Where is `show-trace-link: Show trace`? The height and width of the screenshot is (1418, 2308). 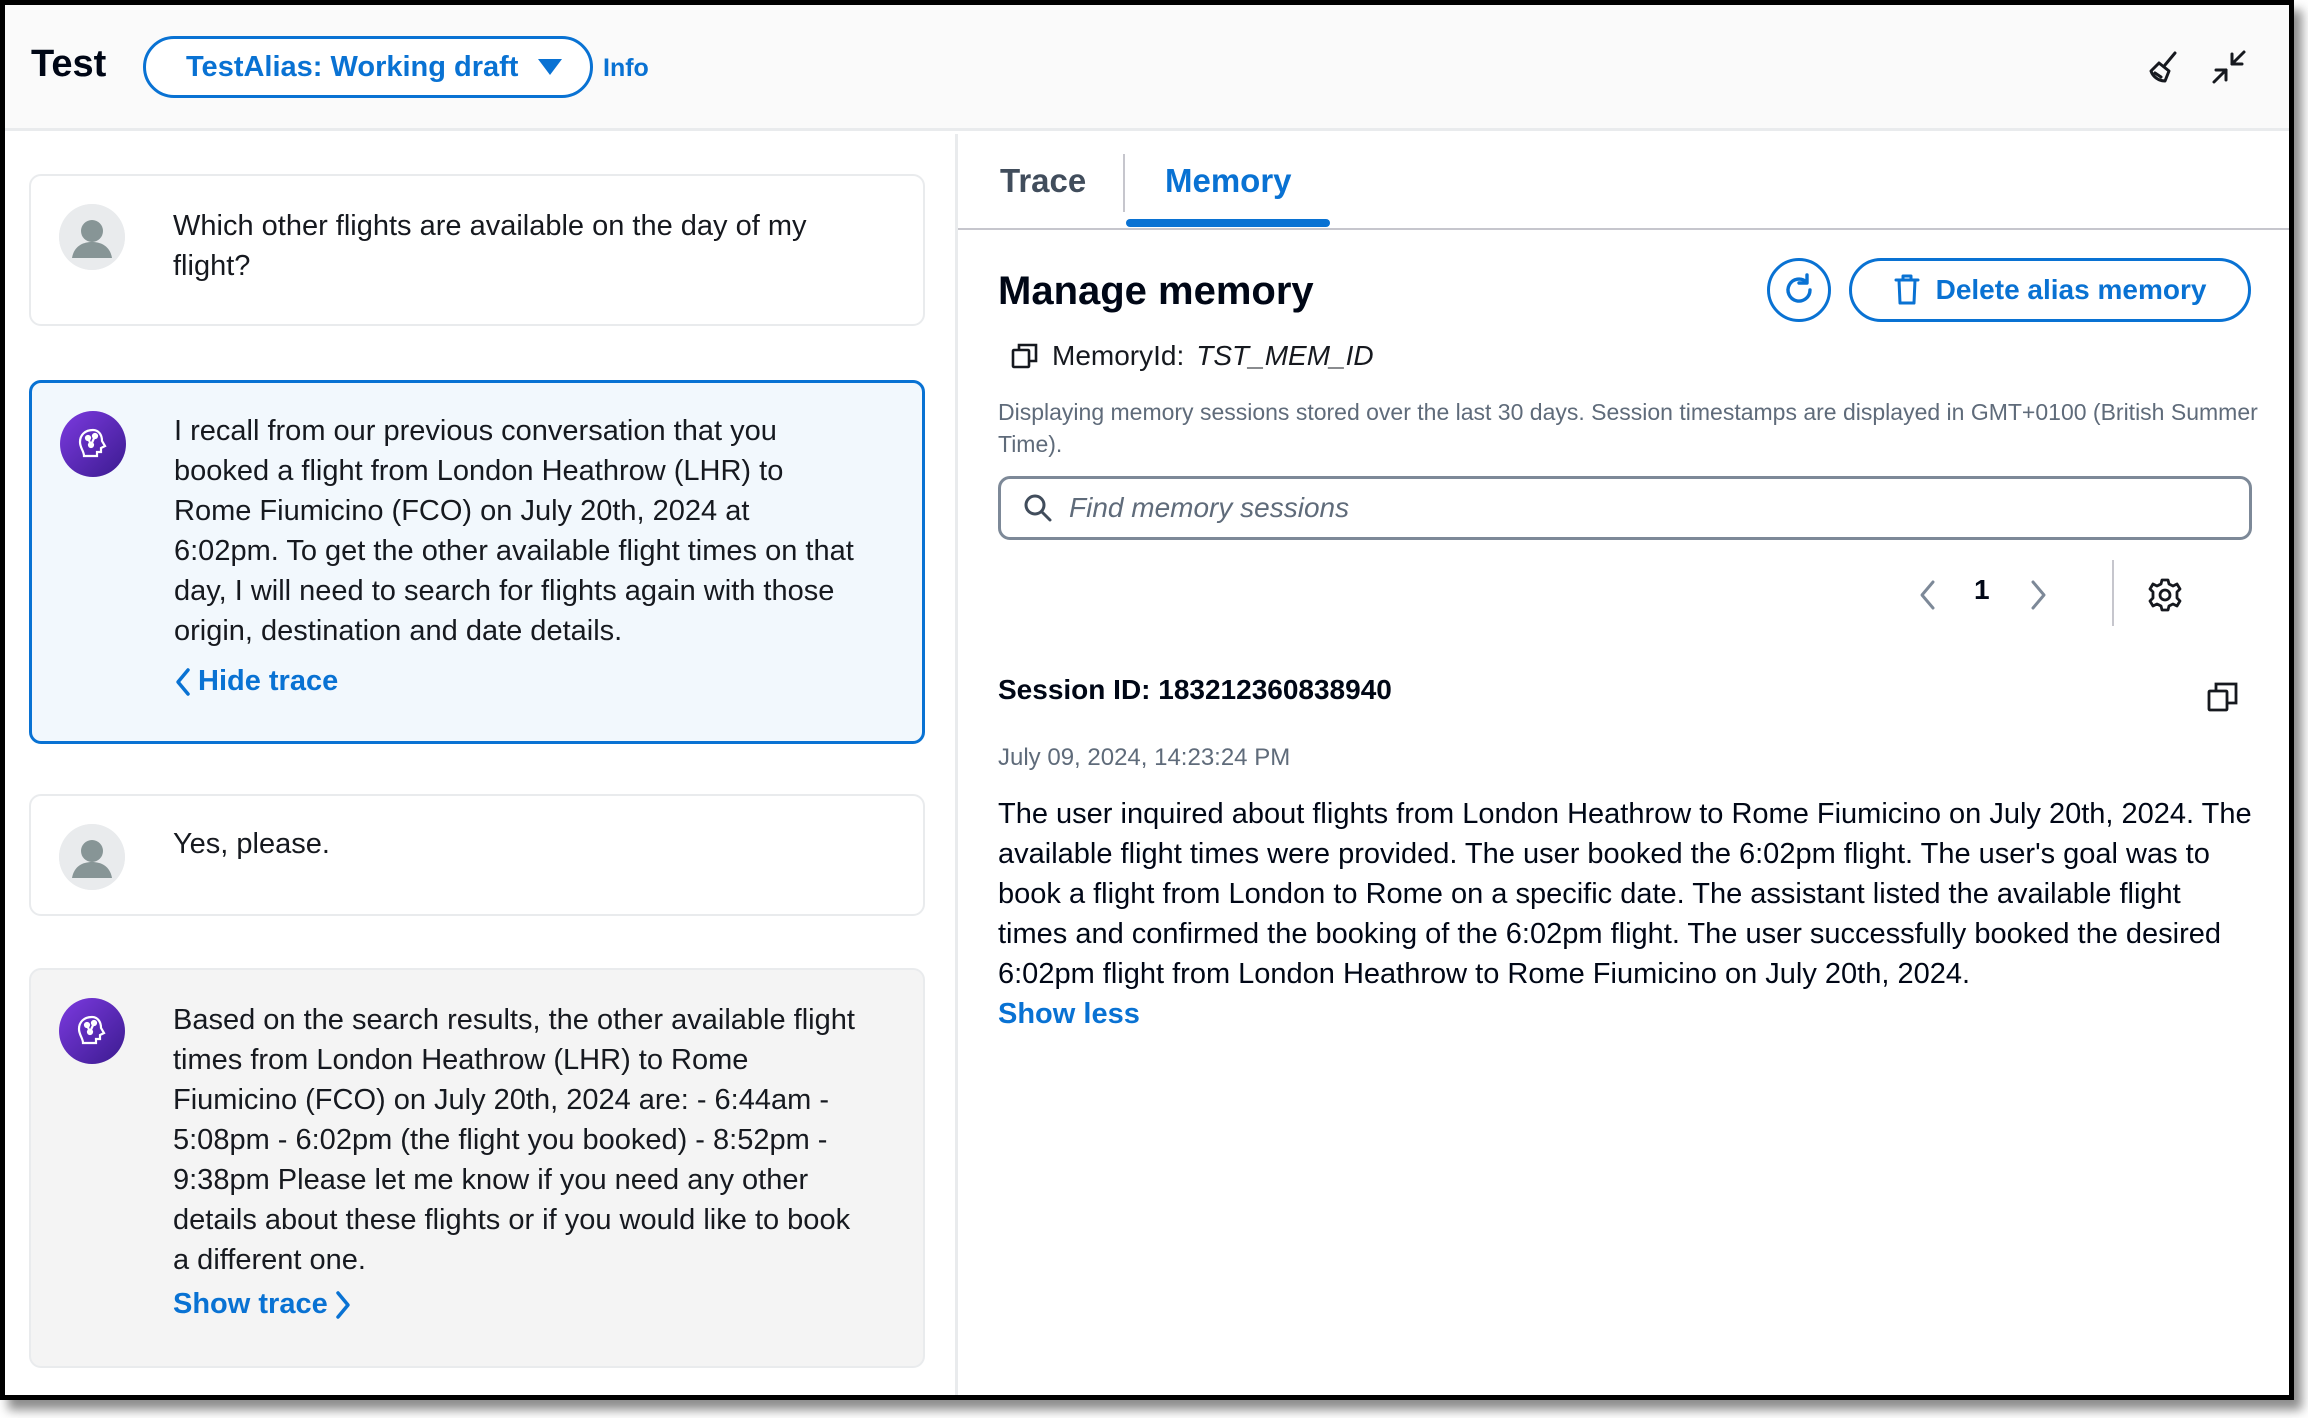
show-trace-link: Show trace is located at coordinates (262, 1304).